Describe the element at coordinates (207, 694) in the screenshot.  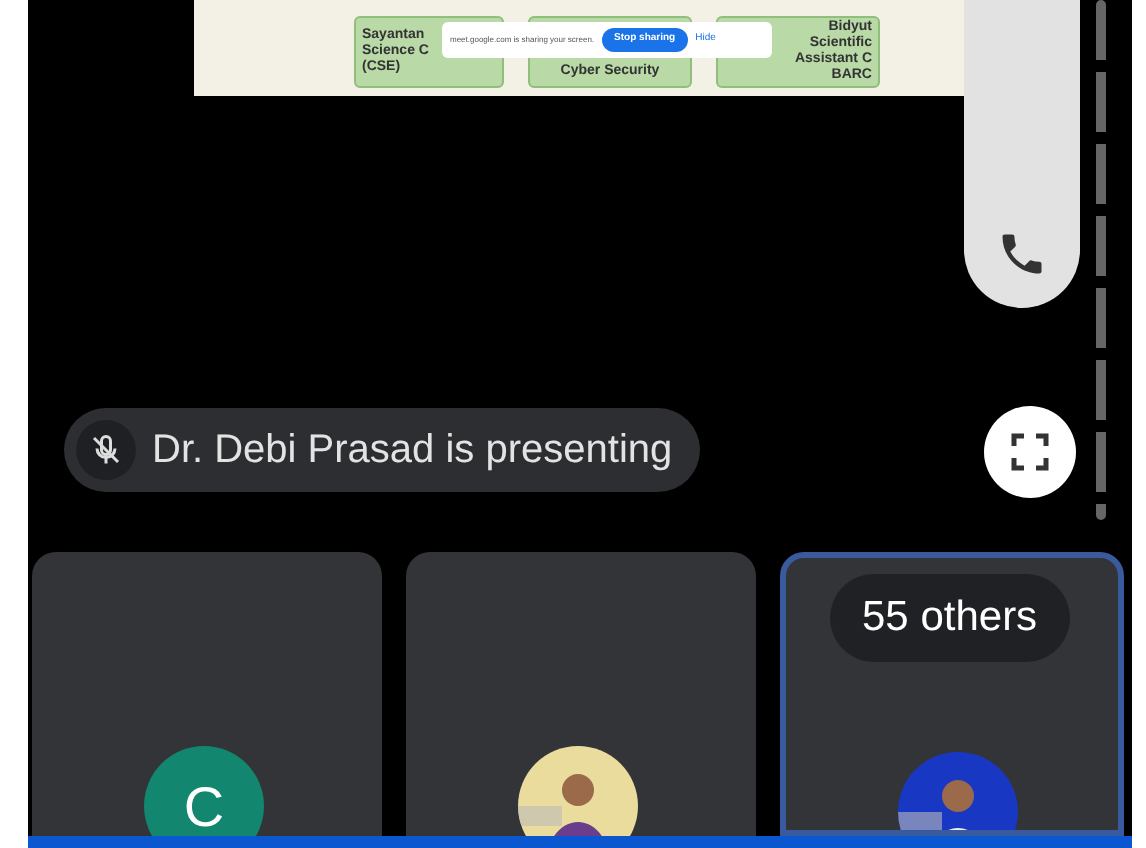
I see `participant-tile: C` at that location.